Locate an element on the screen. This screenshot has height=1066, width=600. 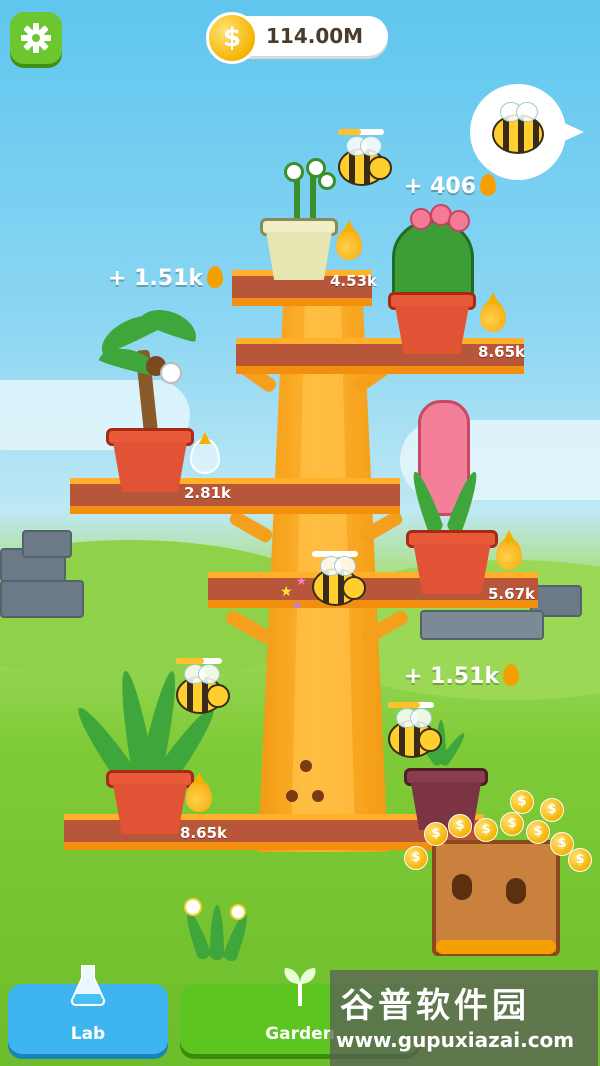
plant-pot-palm is located at coordinates (150, 460).